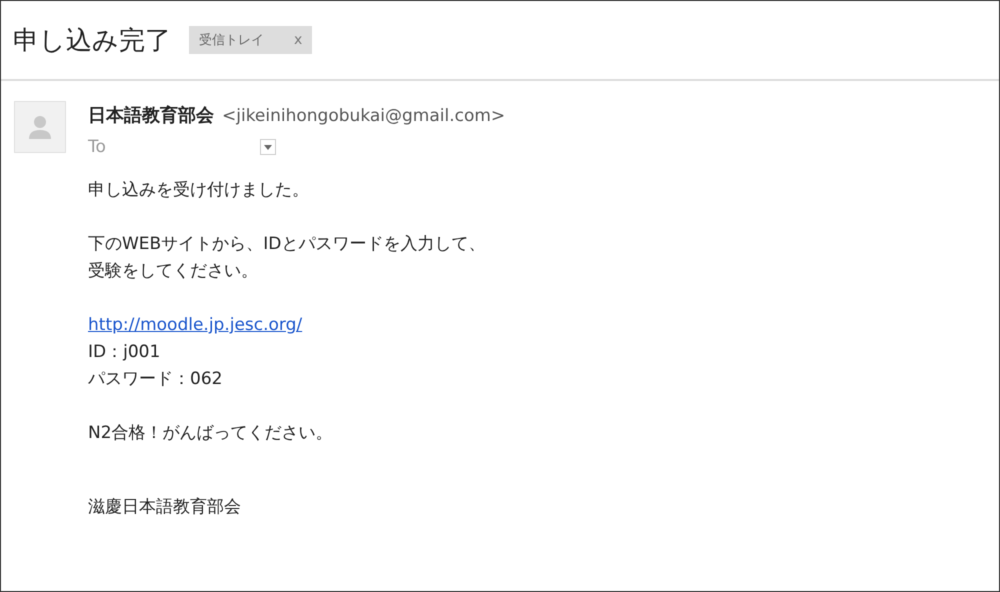  Describe the element at coordinates (287, 244) in the screenshot. I see `body-text: 下のWEBサイトから、IDとパスワードを入力して、` at that location.